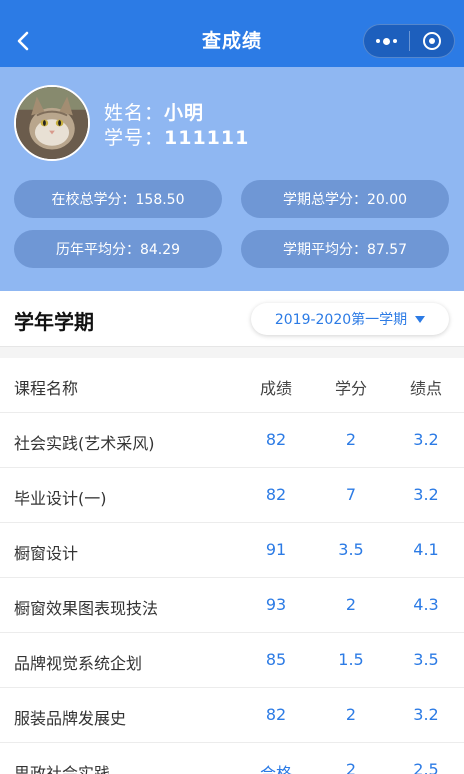  I want to click on more-button, so click(386, 41).